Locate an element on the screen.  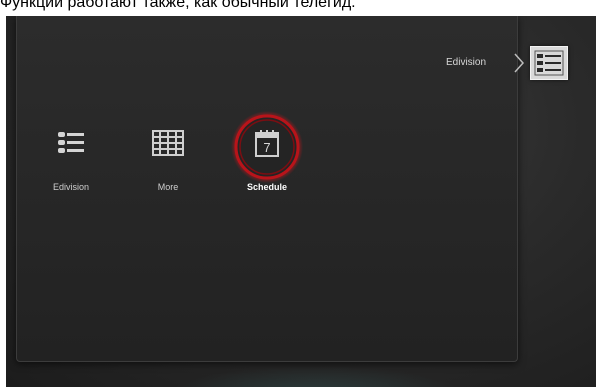
screen-glow is located at coordinates (316, 376).